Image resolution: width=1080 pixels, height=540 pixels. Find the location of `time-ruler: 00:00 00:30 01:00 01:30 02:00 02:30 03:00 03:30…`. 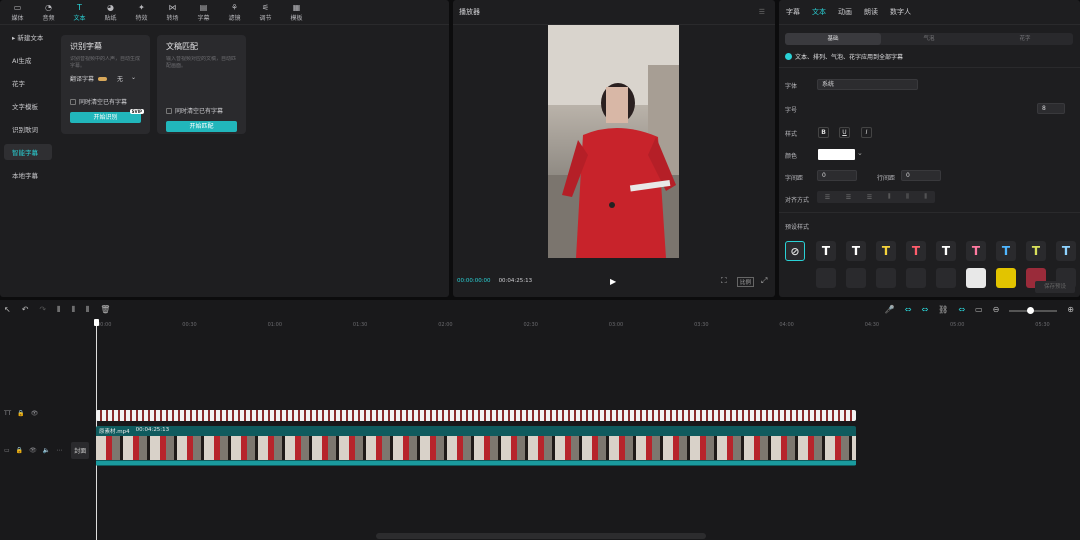

time-ruler: 00:00 00:30 01:00 01:30 02:00 02:30 03:00 03:30… is located at coordinates (588, 325).